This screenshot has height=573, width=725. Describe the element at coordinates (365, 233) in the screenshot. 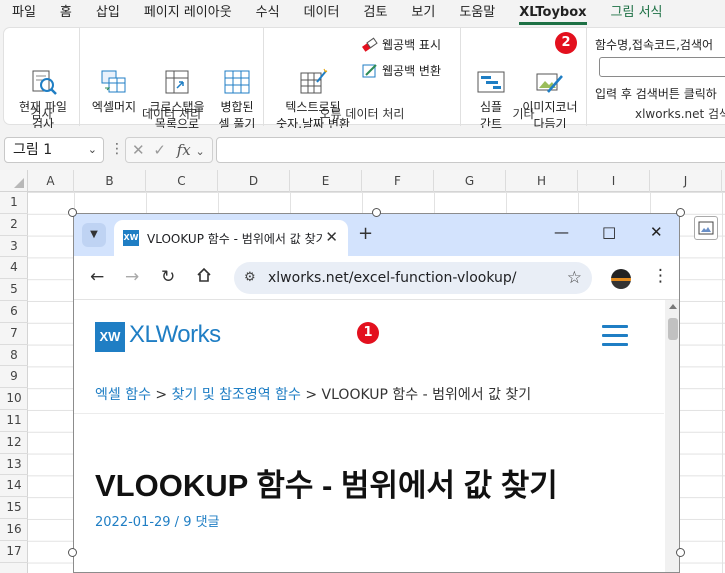

I see `new-tab-icon: +` at that location.